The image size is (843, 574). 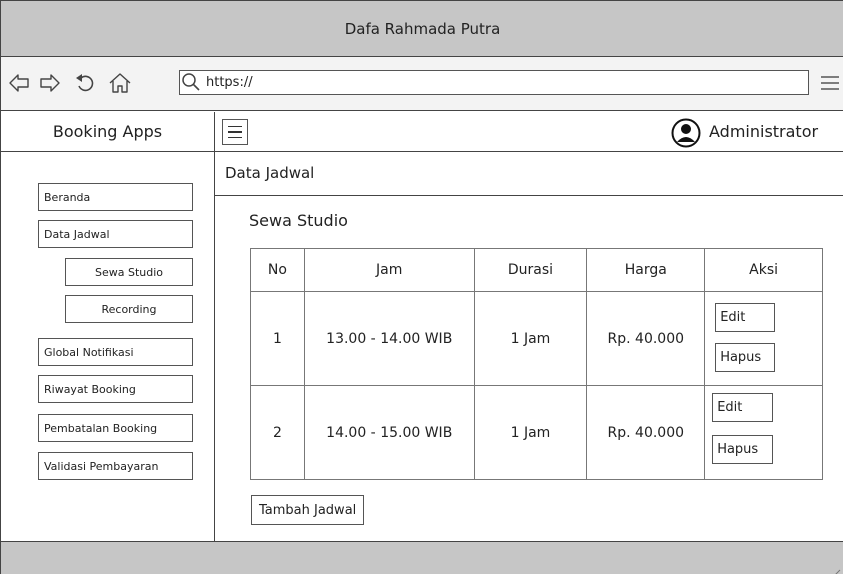 I want to click on cell-no: 2, so click(x=277, y=432).